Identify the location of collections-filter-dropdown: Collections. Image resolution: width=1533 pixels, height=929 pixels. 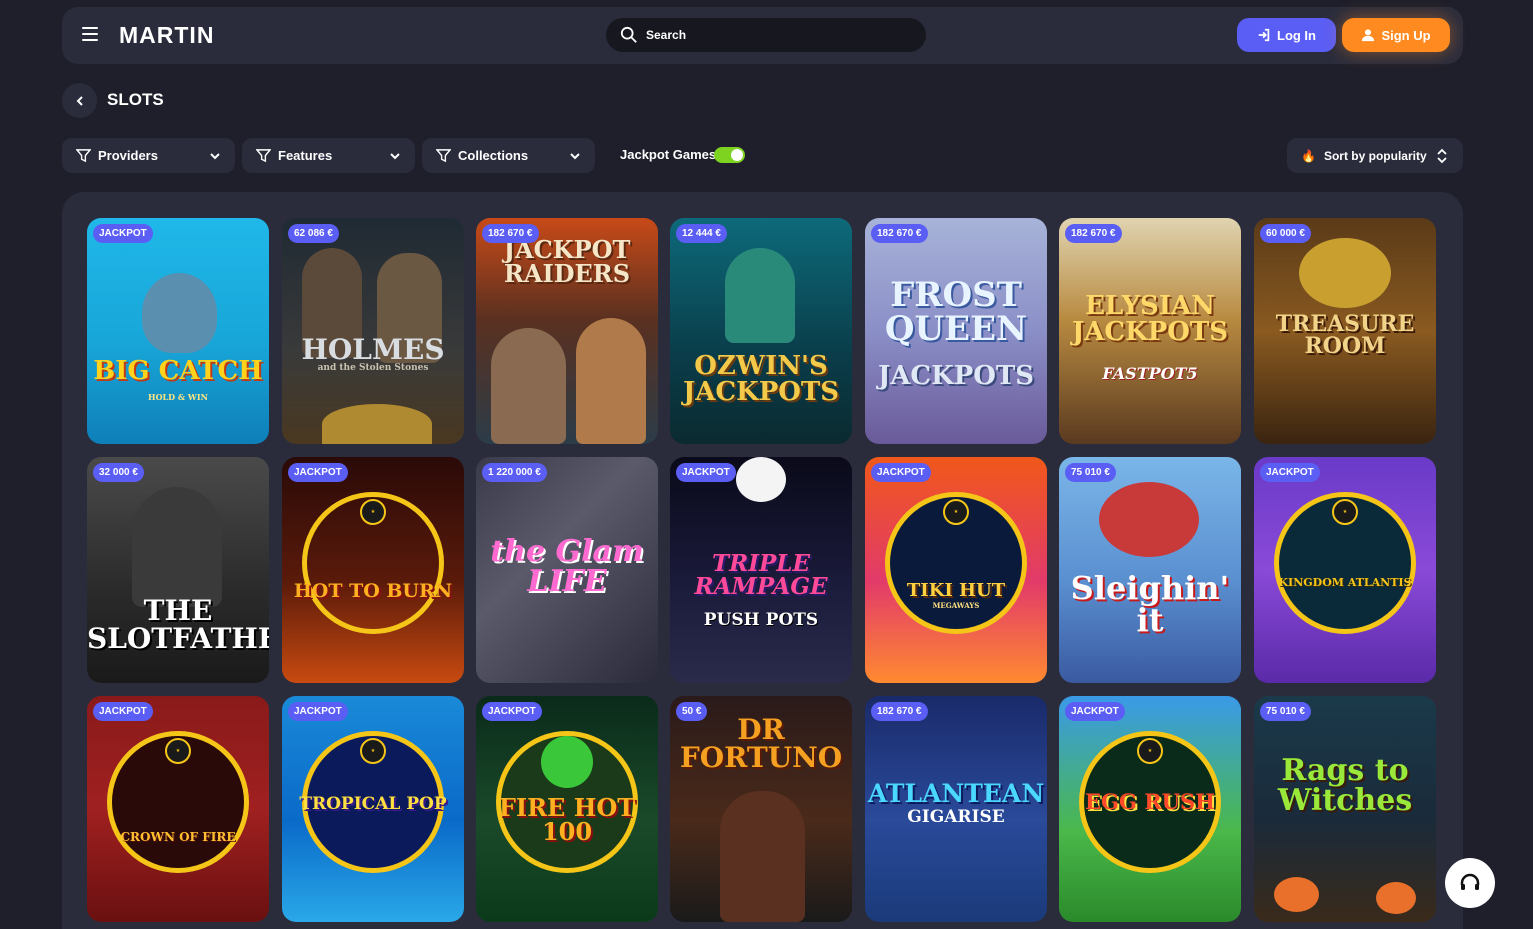
(508, 155).